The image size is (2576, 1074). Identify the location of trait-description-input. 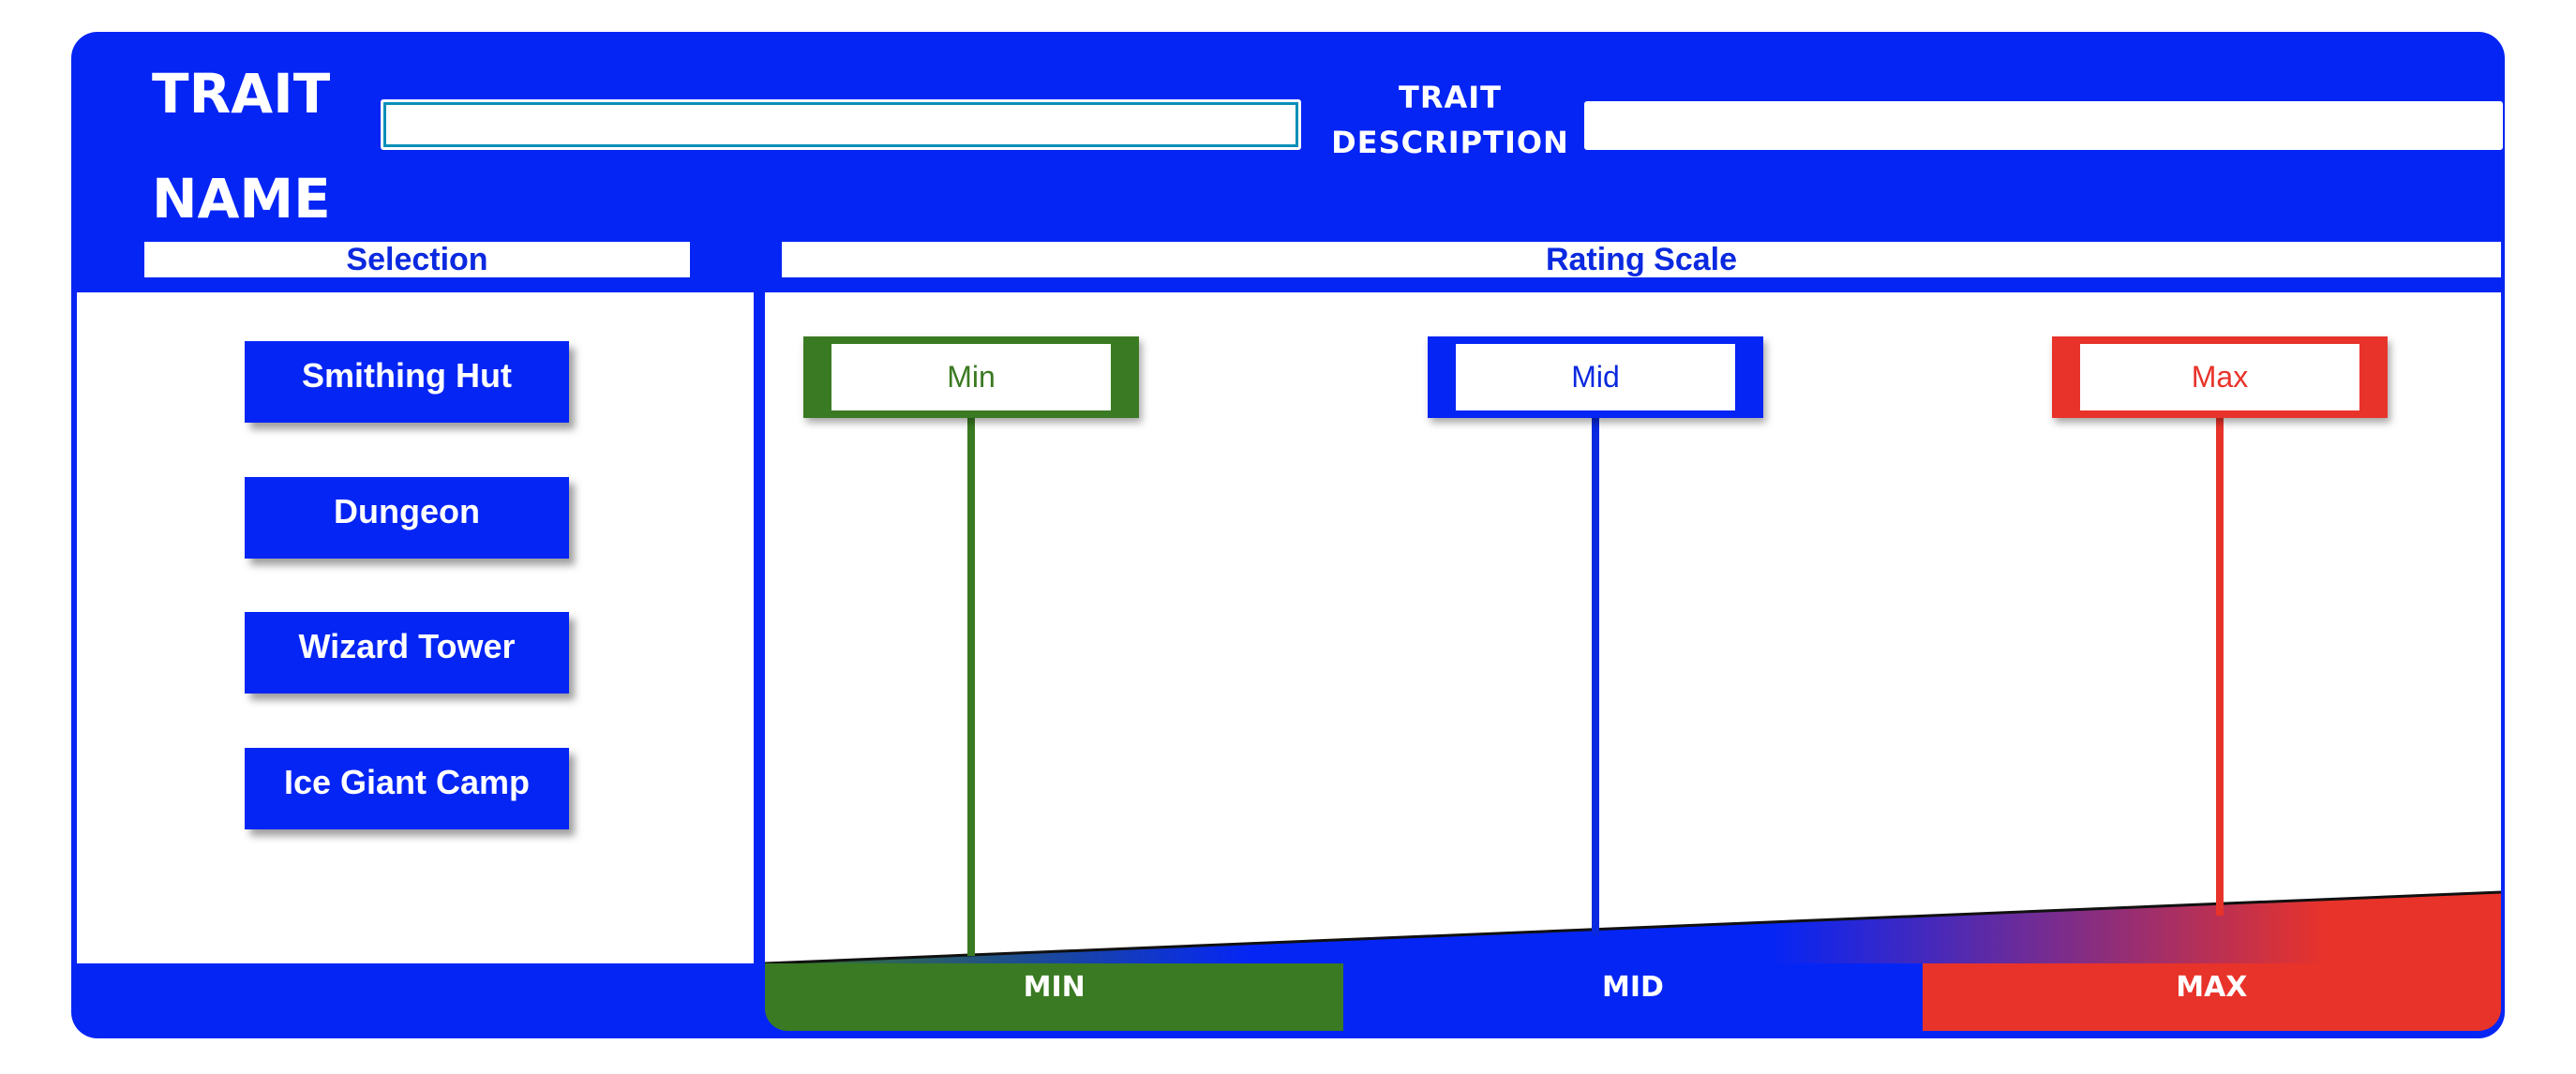
(2044, 125).